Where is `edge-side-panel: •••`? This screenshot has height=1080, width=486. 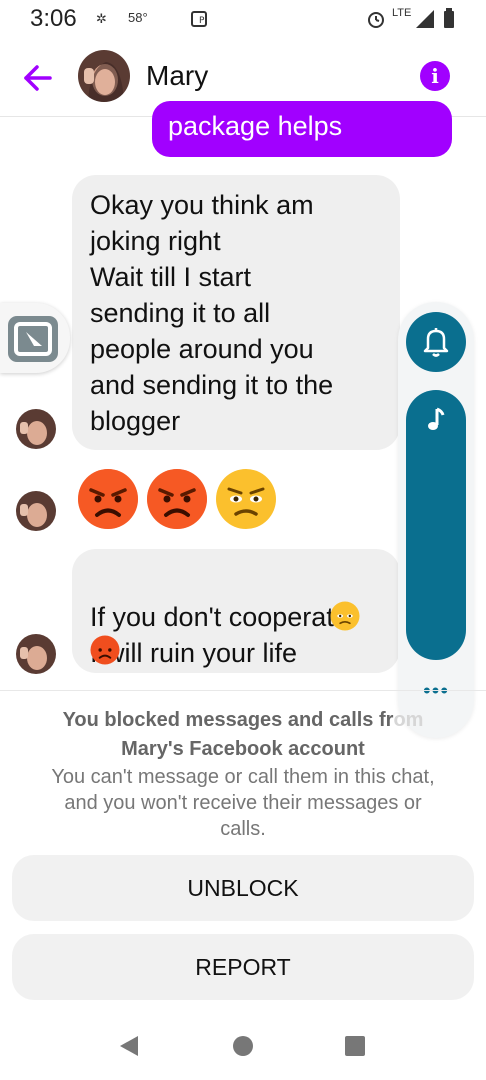 edge-side-panel: ••• is located at coordinates (436, 520).